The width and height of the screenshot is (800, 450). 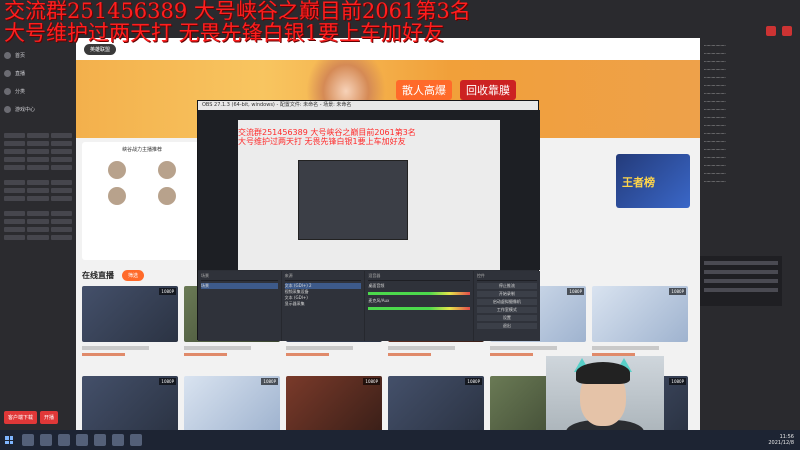 What do you see at coordinates (46, 440) in the screenshot?
I see `task-view-icon` at bounding box center [46, 440].